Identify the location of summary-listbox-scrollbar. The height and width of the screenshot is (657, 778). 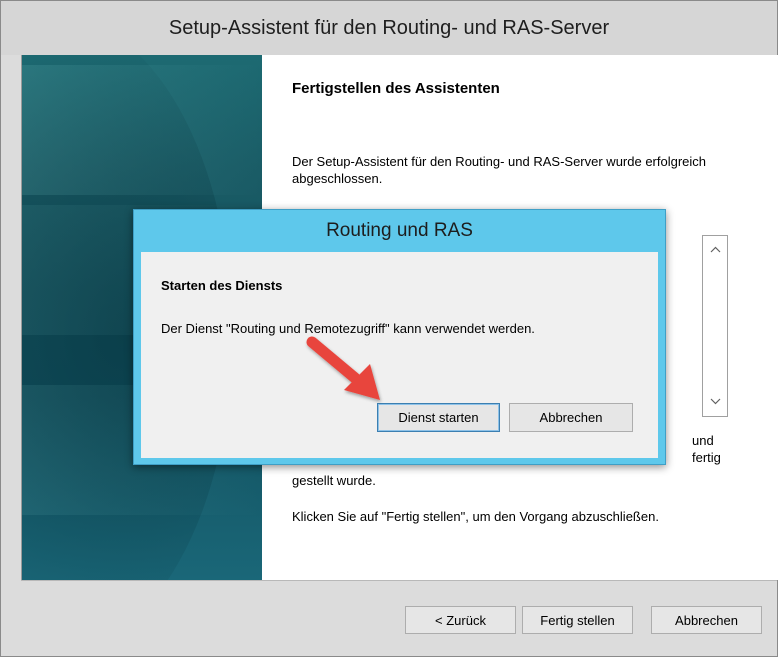
(715, 326).